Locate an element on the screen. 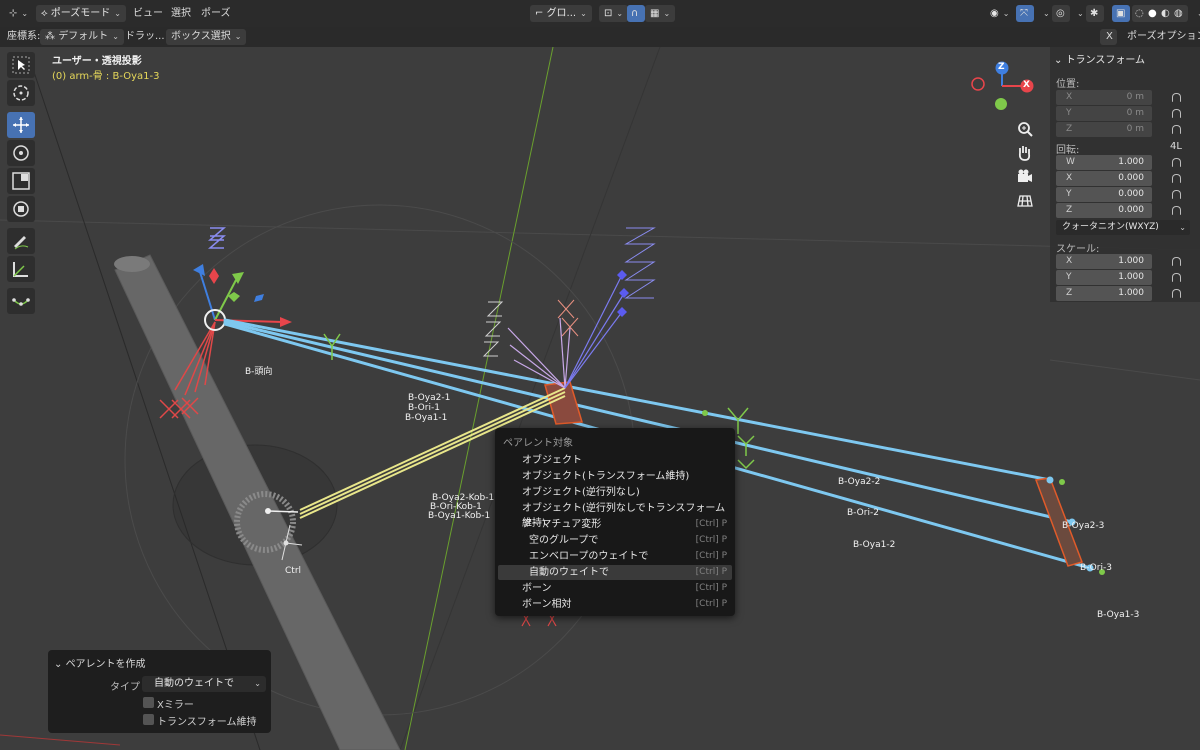 The height and width of the screenshot is (750, 1200). menu-item-bone-relative: ボーン相対 [Ctrl] P is located at coordinates (615, 604).